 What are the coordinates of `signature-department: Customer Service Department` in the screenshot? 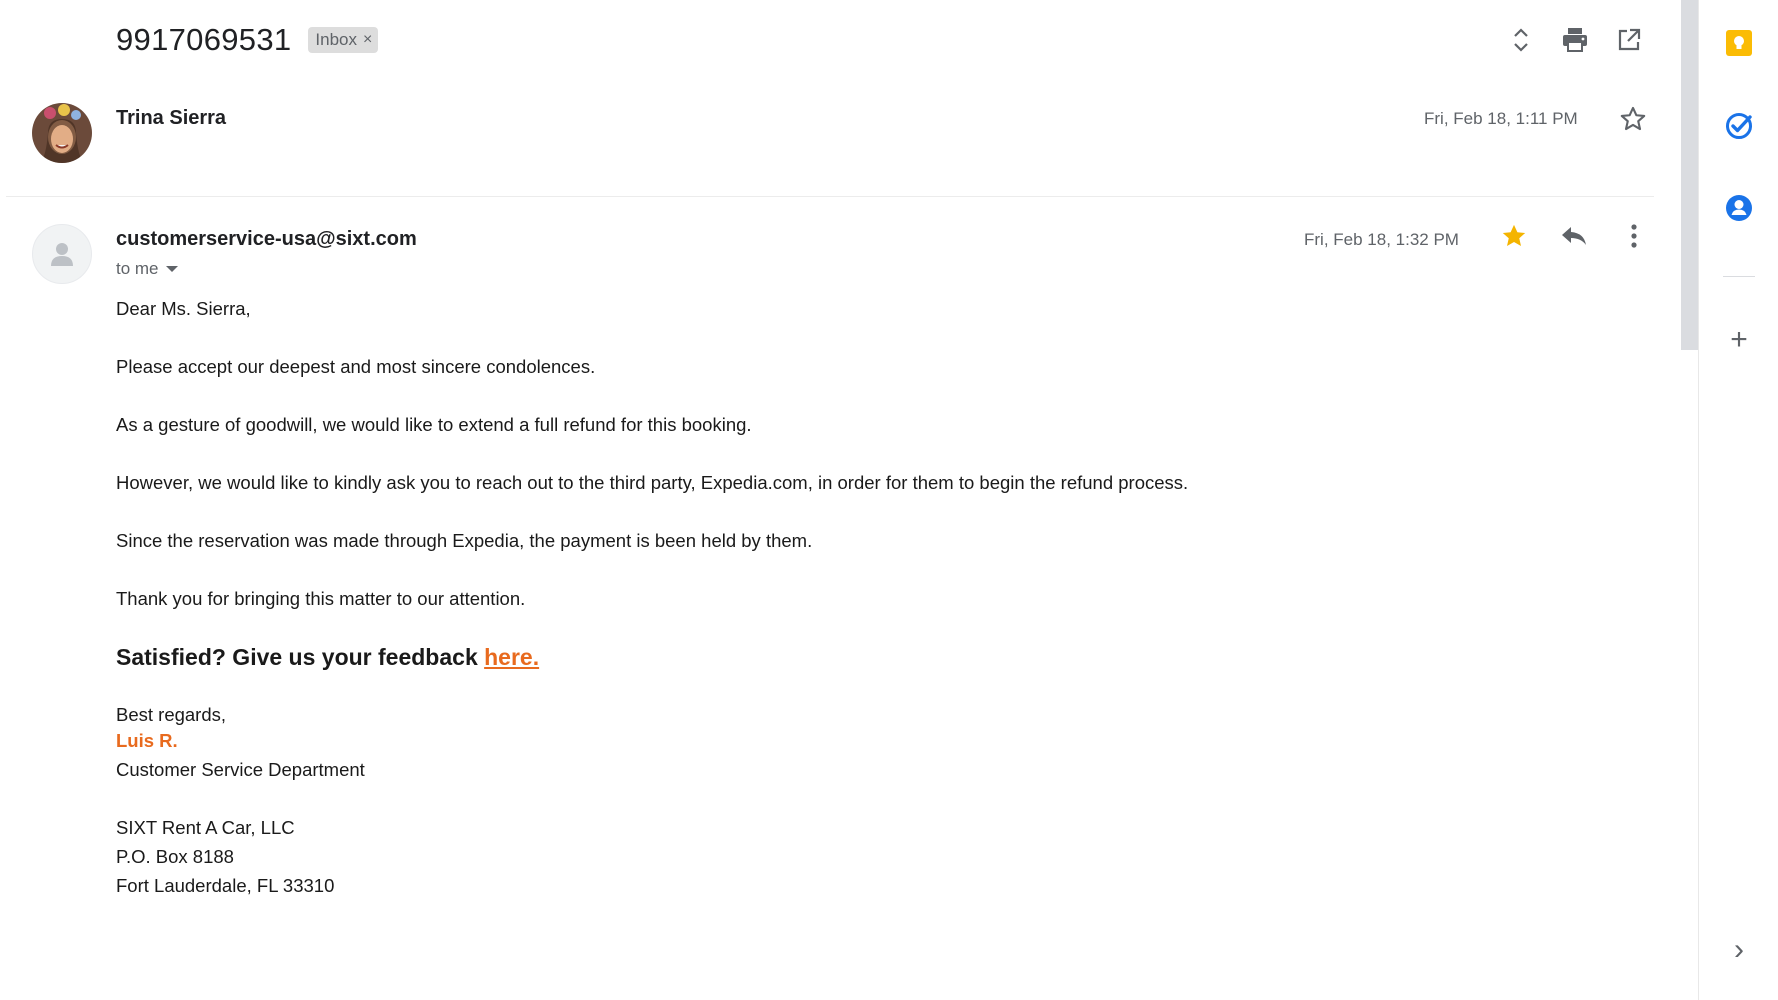 It's located at (240, 769).